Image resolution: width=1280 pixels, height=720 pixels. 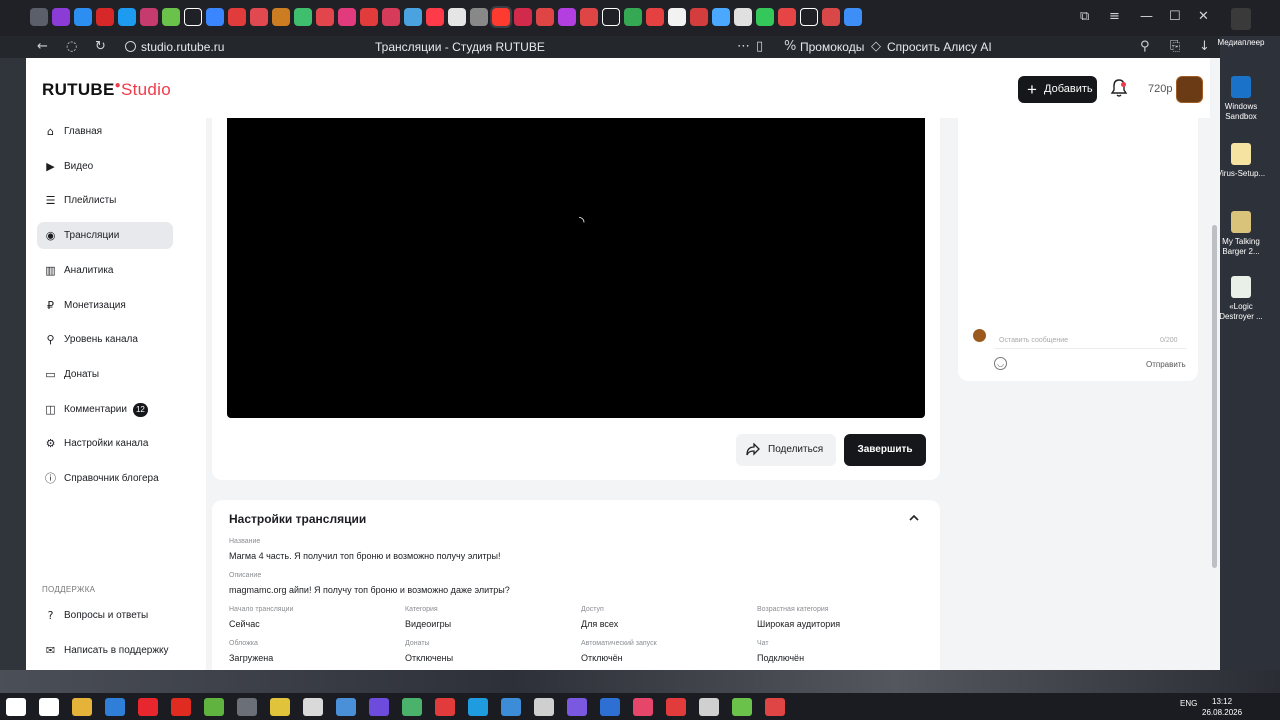 I want to click on alisa-button: Спросить Алису AI, so click(x=939, y=47).